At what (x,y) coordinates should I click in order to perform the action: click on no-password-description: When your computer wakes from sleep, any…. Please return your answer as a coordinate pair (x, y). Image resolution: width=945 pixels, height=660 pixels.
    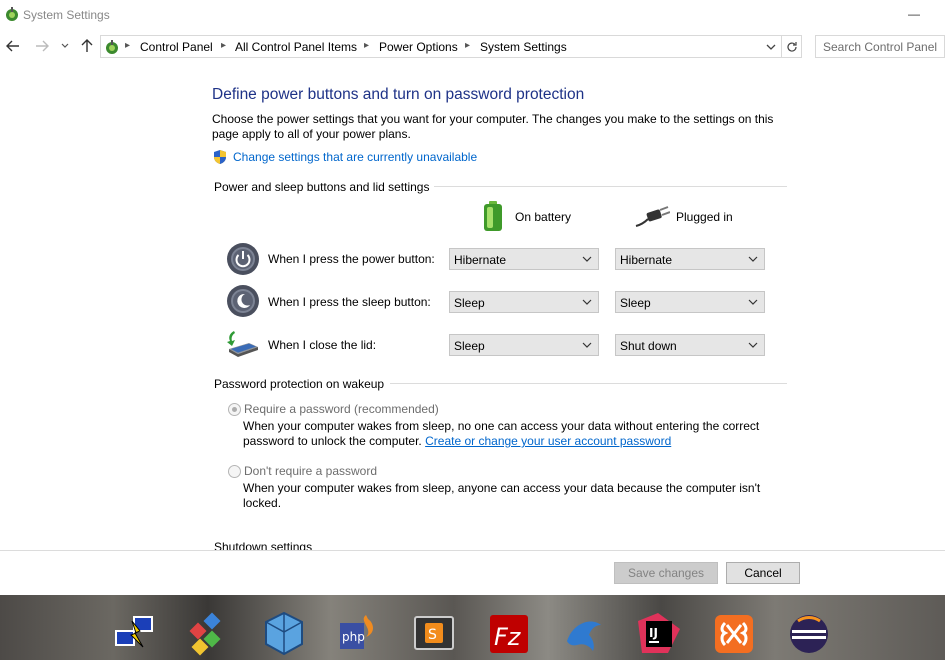
    Looking at the image, I should click on (502, 495).